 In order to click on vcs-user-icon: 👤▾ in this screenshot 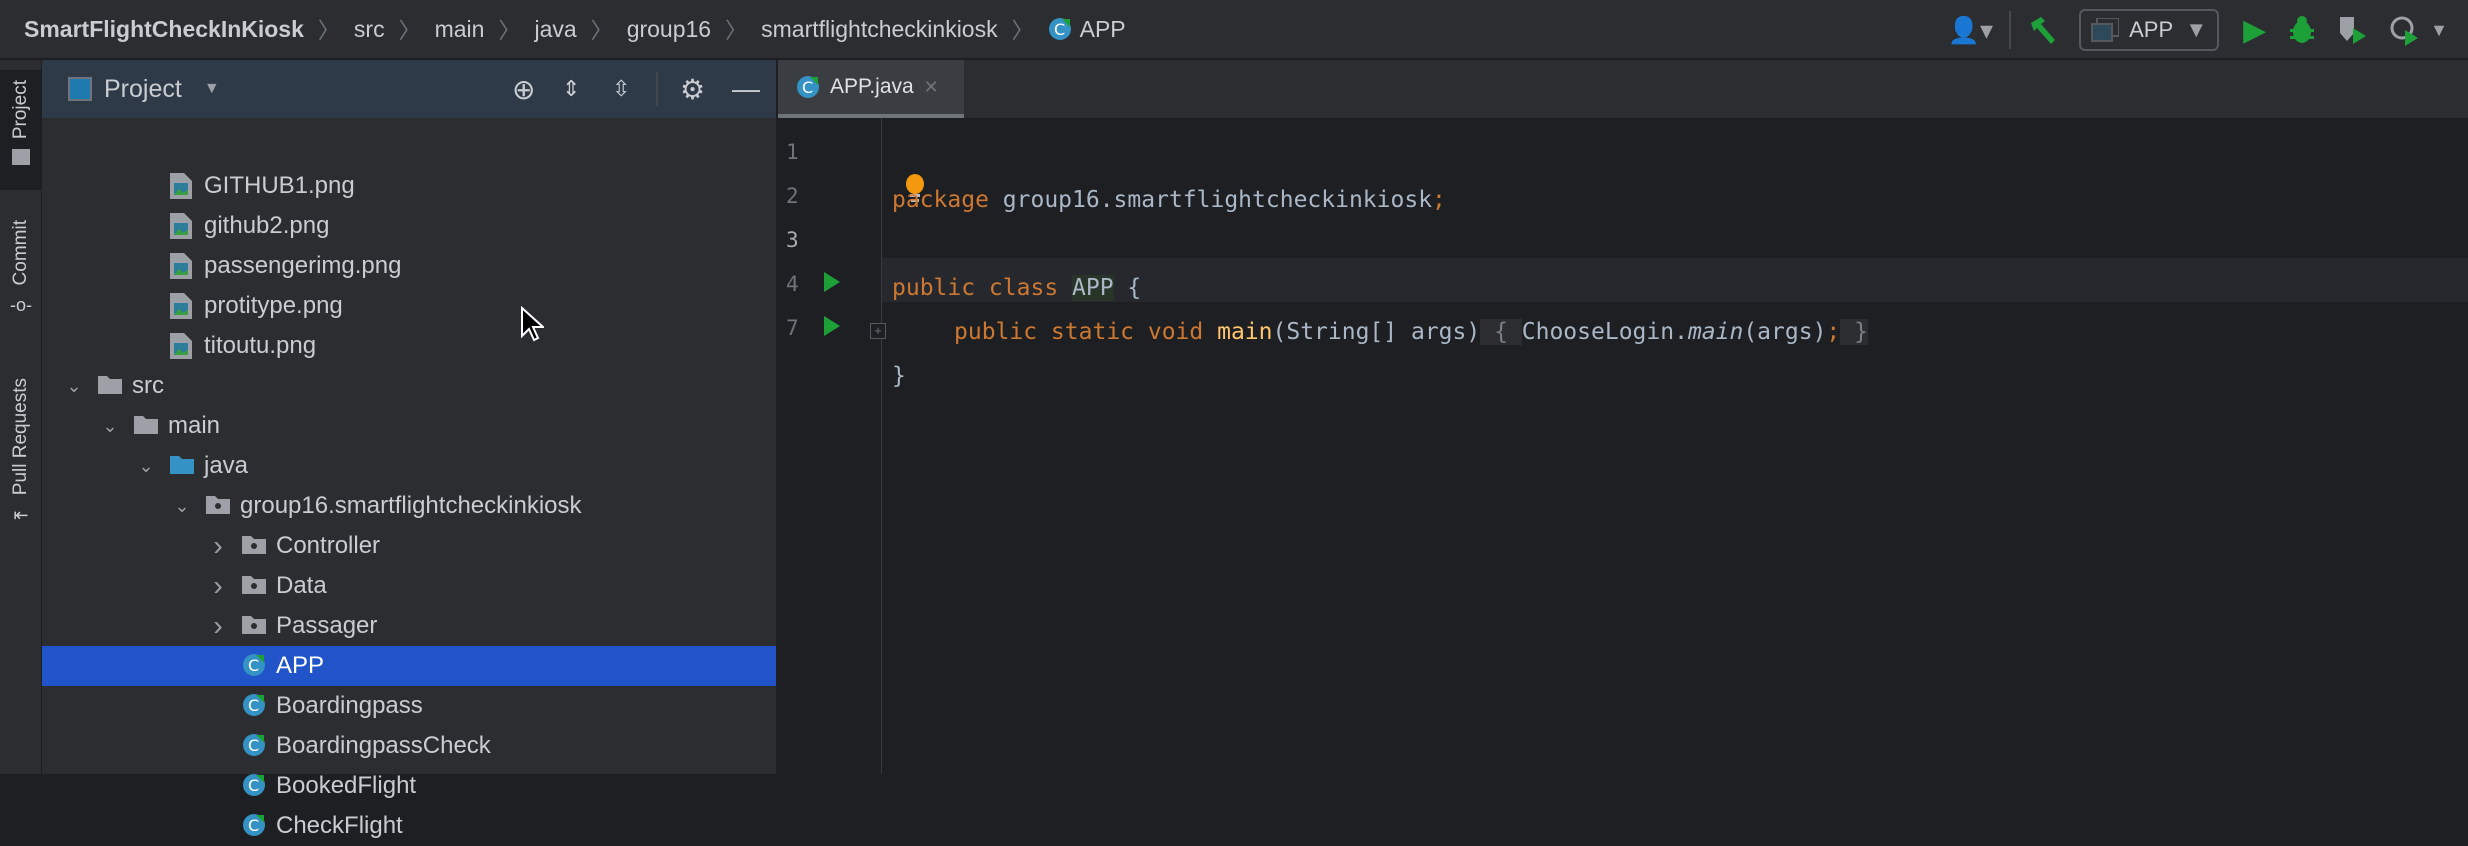, I will do `click(1970, 30)`.